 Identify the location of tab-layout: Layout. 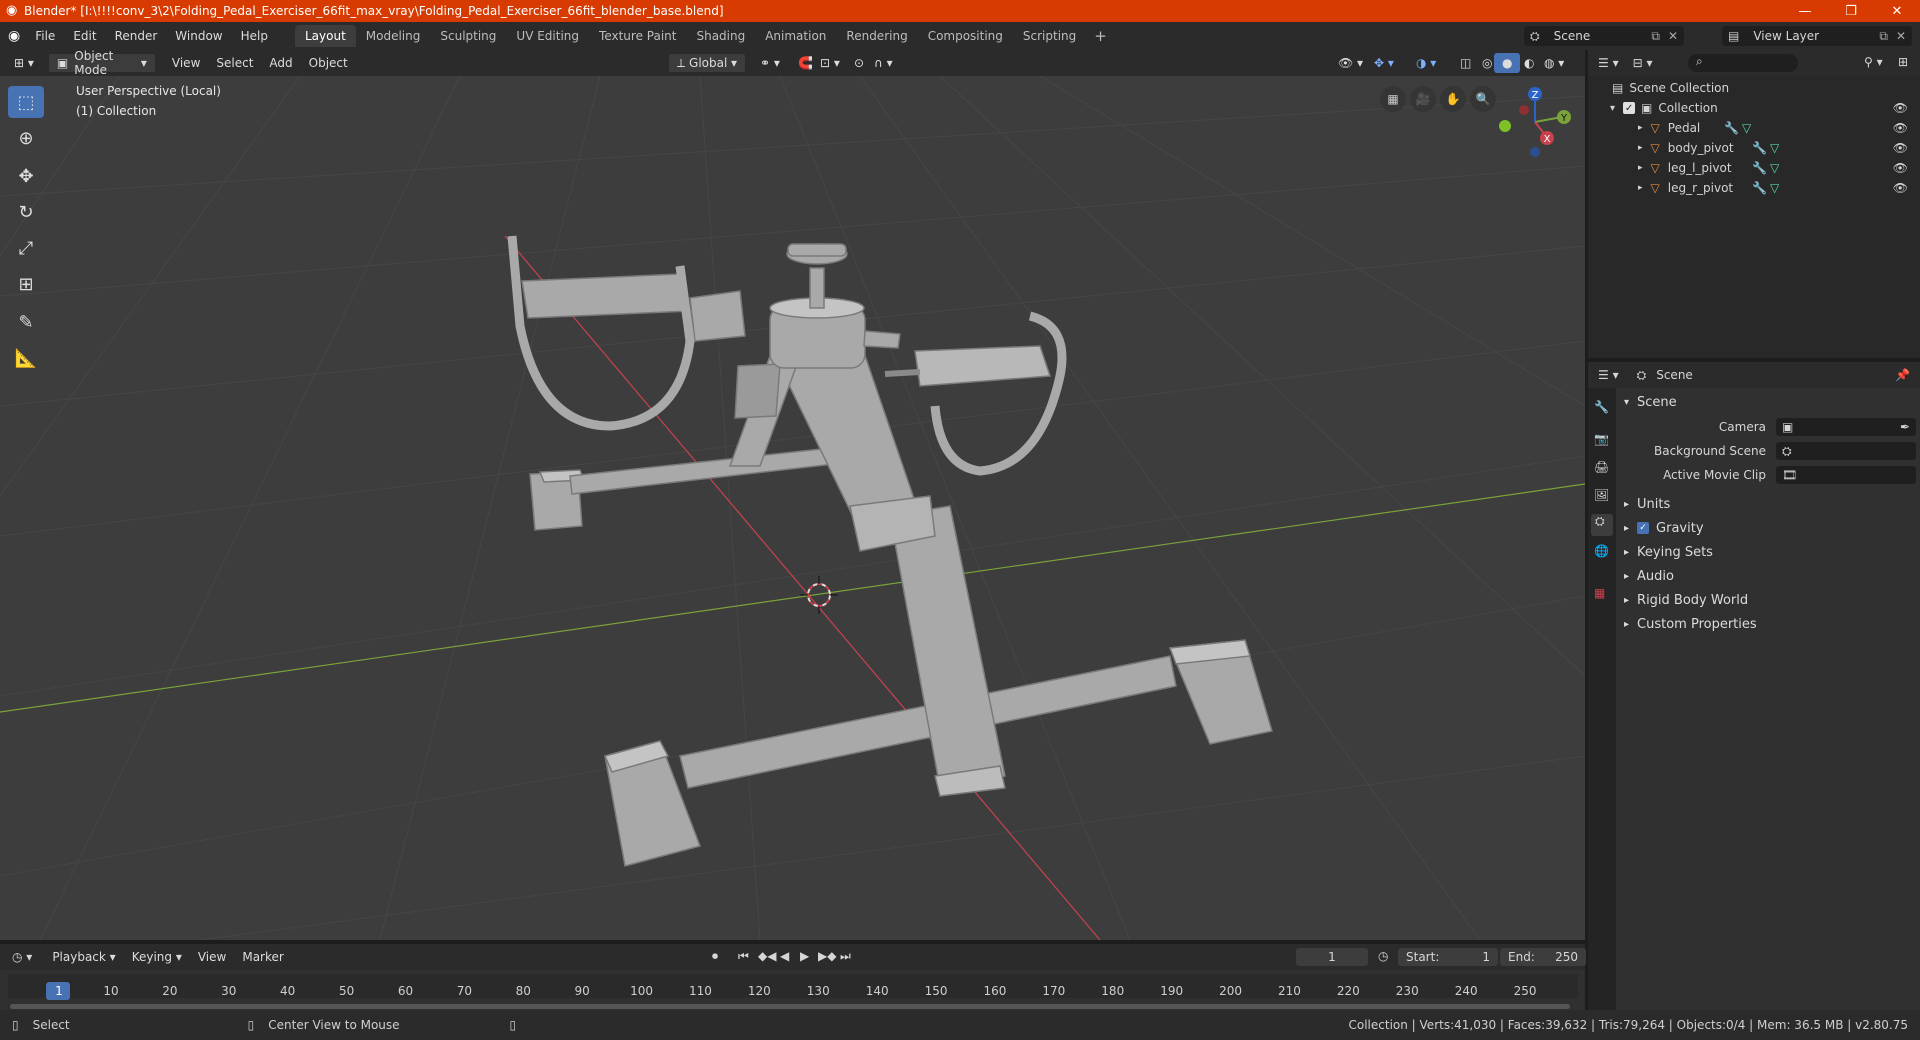
(325, 36).